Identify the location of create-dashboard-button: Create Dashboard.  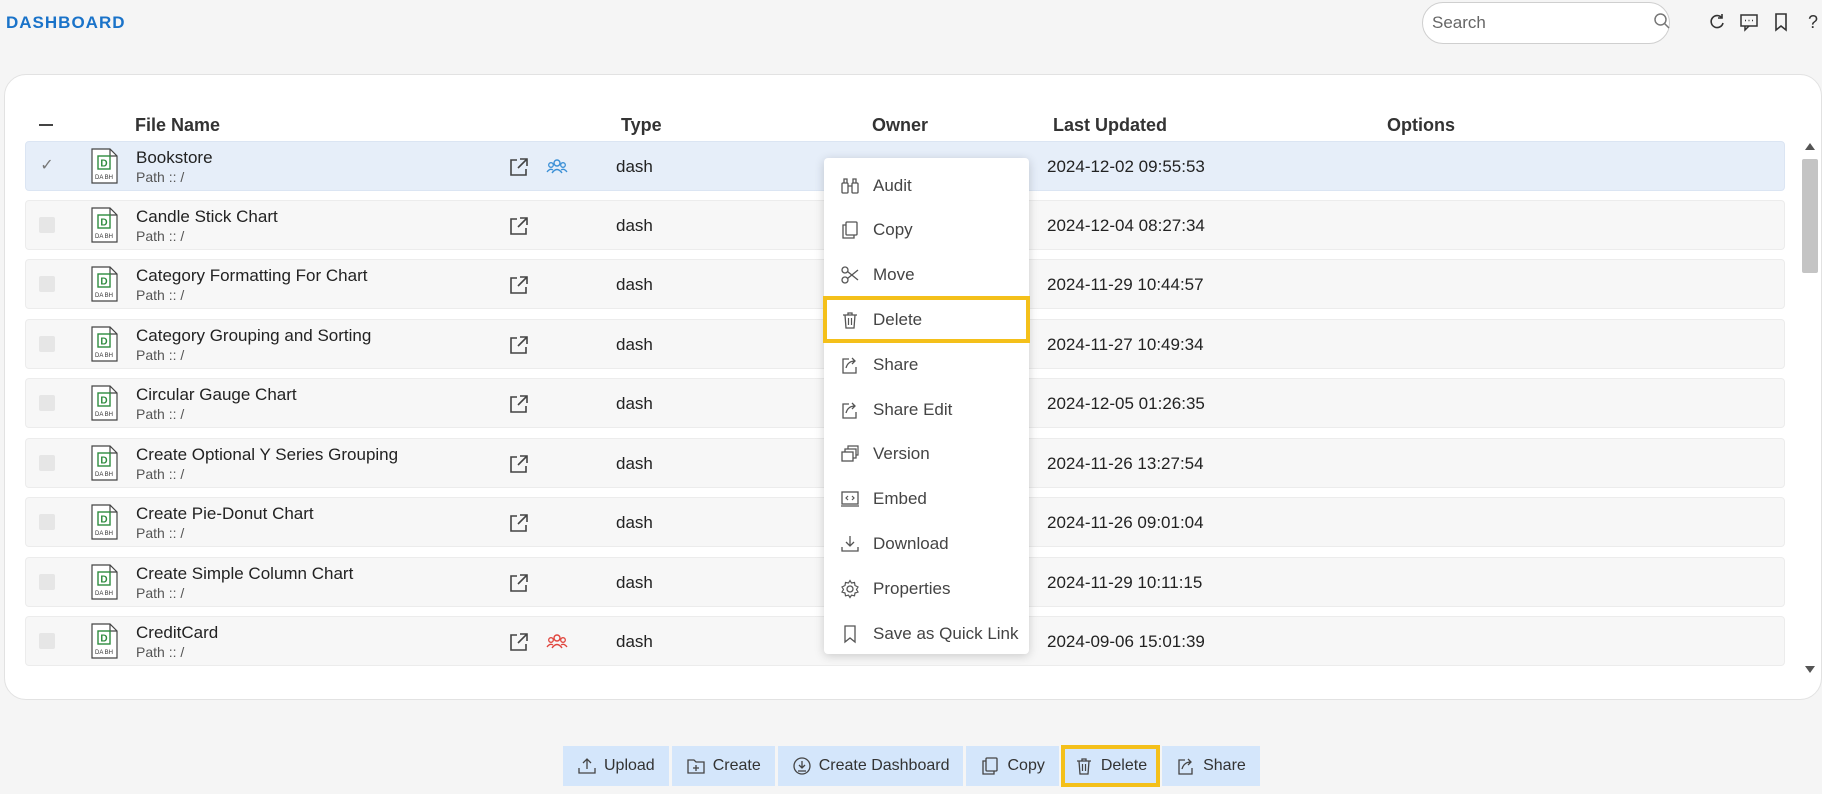
(870, 766).